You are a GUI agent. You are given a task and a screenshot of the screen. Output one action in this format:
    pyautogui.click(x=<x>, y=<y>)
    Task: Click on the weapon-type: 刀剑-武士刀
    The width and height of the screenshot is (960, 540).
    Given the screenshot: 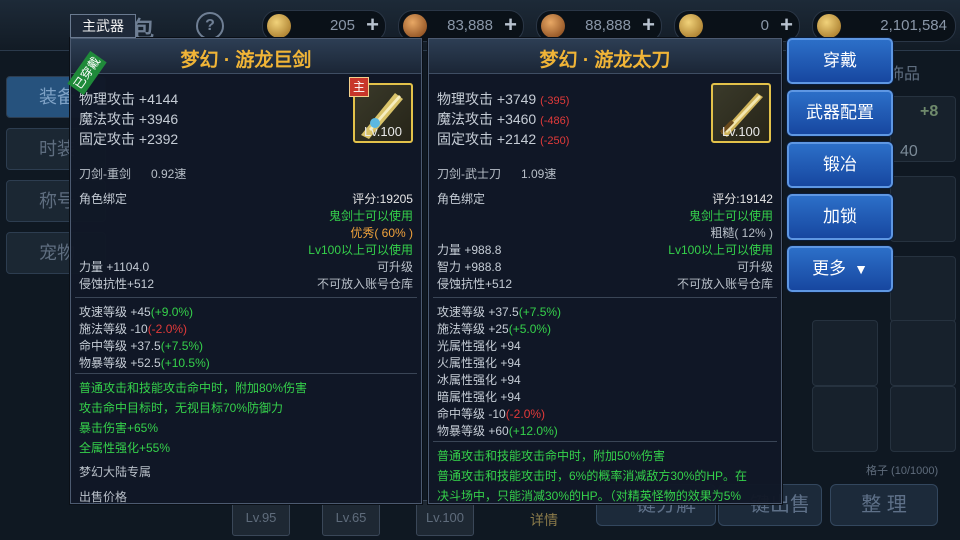 What is the action you would take?
    pyautogui.click(x=469, y=174)
    